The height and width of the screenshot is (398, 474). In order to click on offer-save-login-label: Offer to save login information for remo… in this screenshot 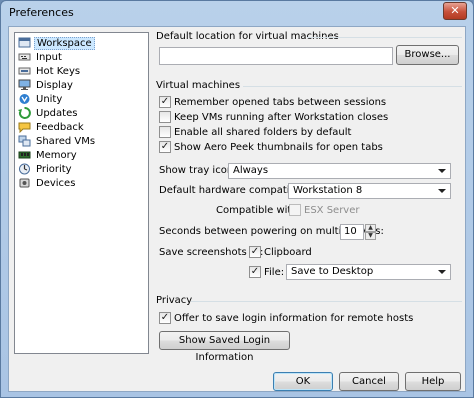, I will do `click(294, 318)`.